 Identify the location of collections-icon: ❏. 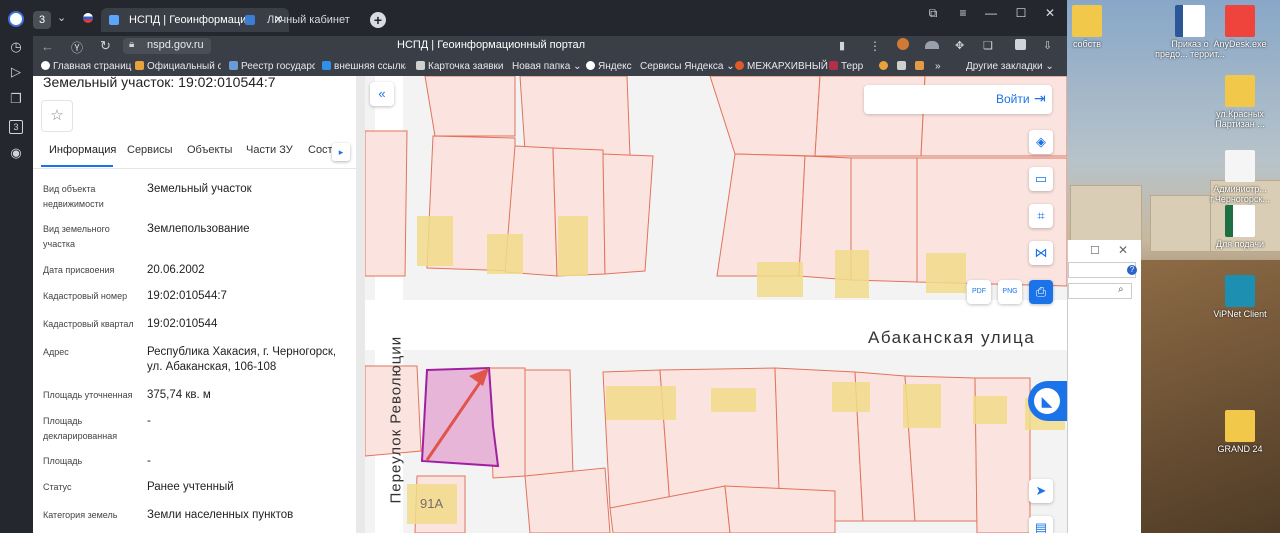
(988, 45).